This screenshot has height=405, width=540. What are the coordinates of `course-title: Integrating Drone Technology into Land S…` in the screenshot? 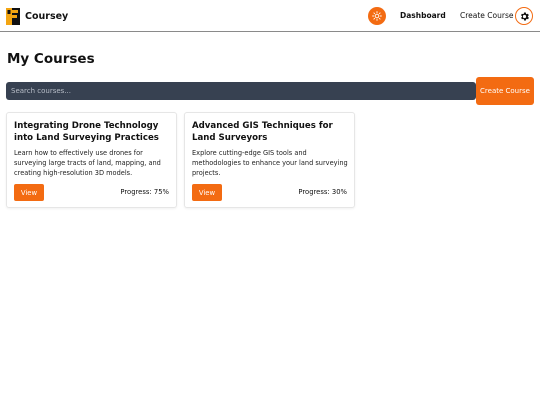 It's located at (86, 132).